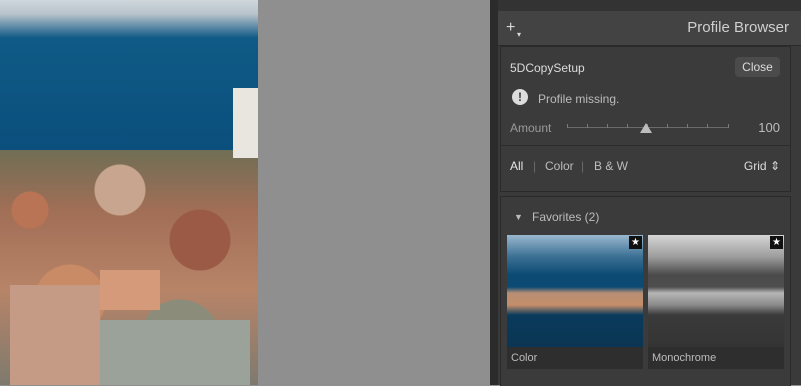 The height and width of the screenshot is (386, 801). Describe the element at coordinates (649, 5) in the screenshot. I see `panel-top-strip` at that location.